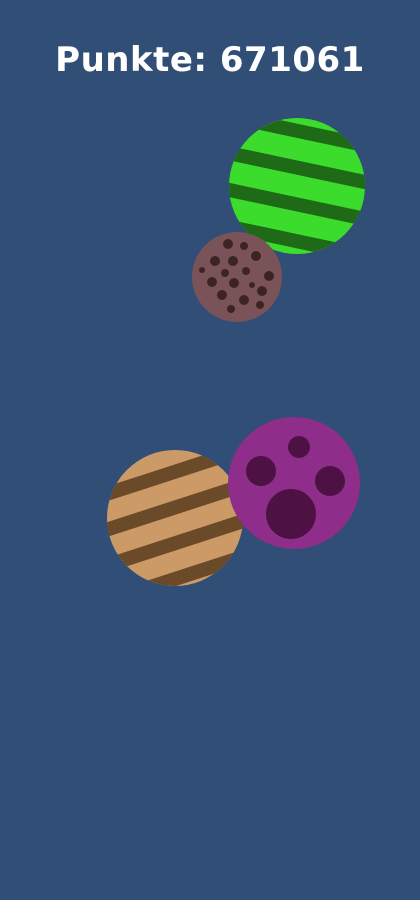 The image size is (420, 900). Describe the element at coordinates (294, 483) in the screenshot. I see `purple-spotted-ball` at that location.